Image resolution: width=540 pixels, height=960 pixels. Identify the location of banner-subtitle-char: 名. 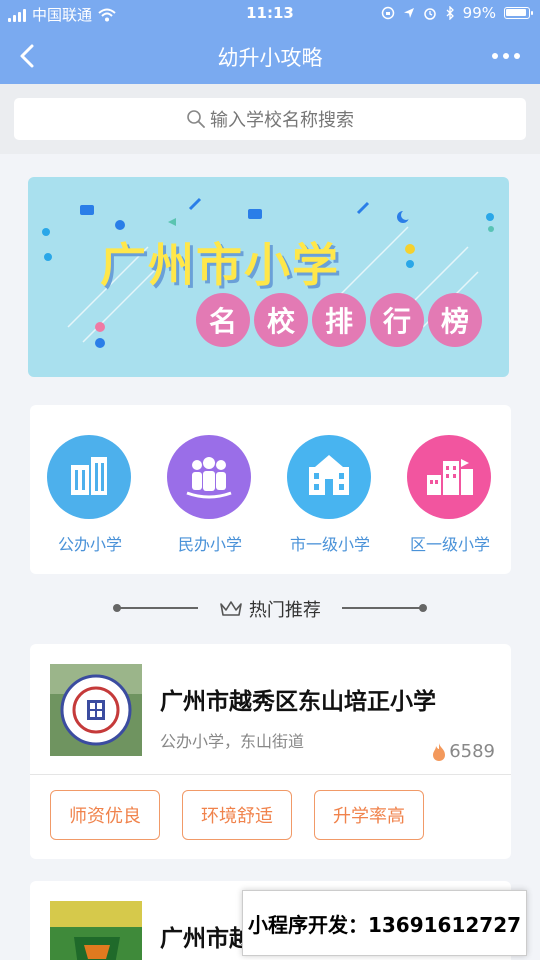
(223, 320).